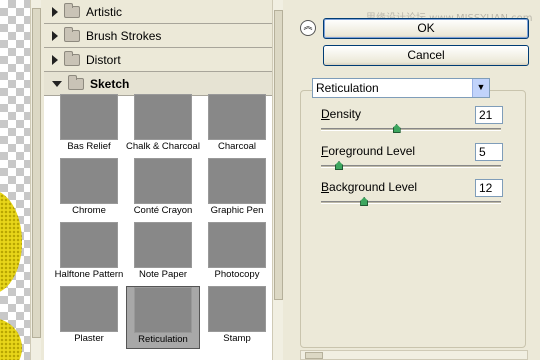  I want to click on filter-label: Chalk & Charcoal, so click(163, 146).